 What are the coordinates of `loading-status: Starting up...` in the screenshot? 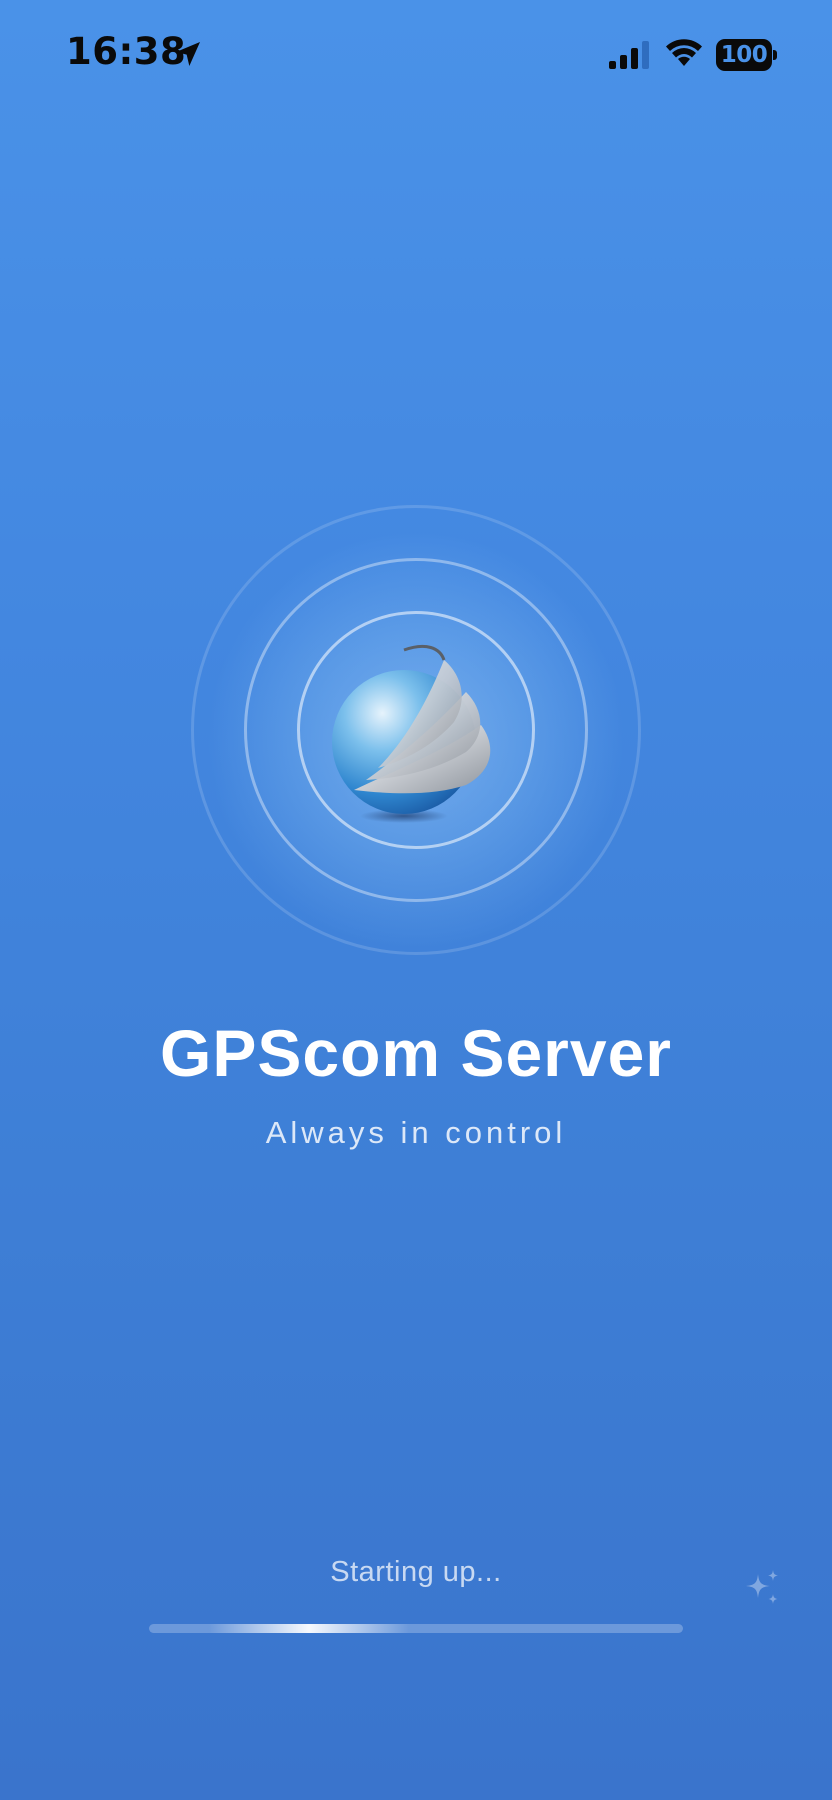 It's located at (416, 1572).